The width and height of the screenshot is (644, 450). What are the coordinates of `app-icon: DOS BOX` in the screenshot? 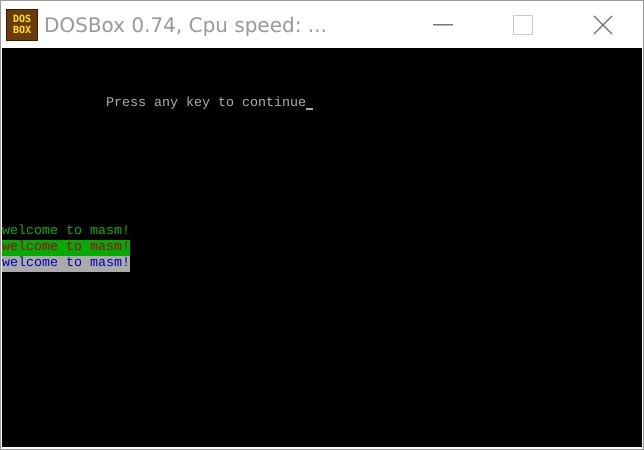 It's located at (22, 24).